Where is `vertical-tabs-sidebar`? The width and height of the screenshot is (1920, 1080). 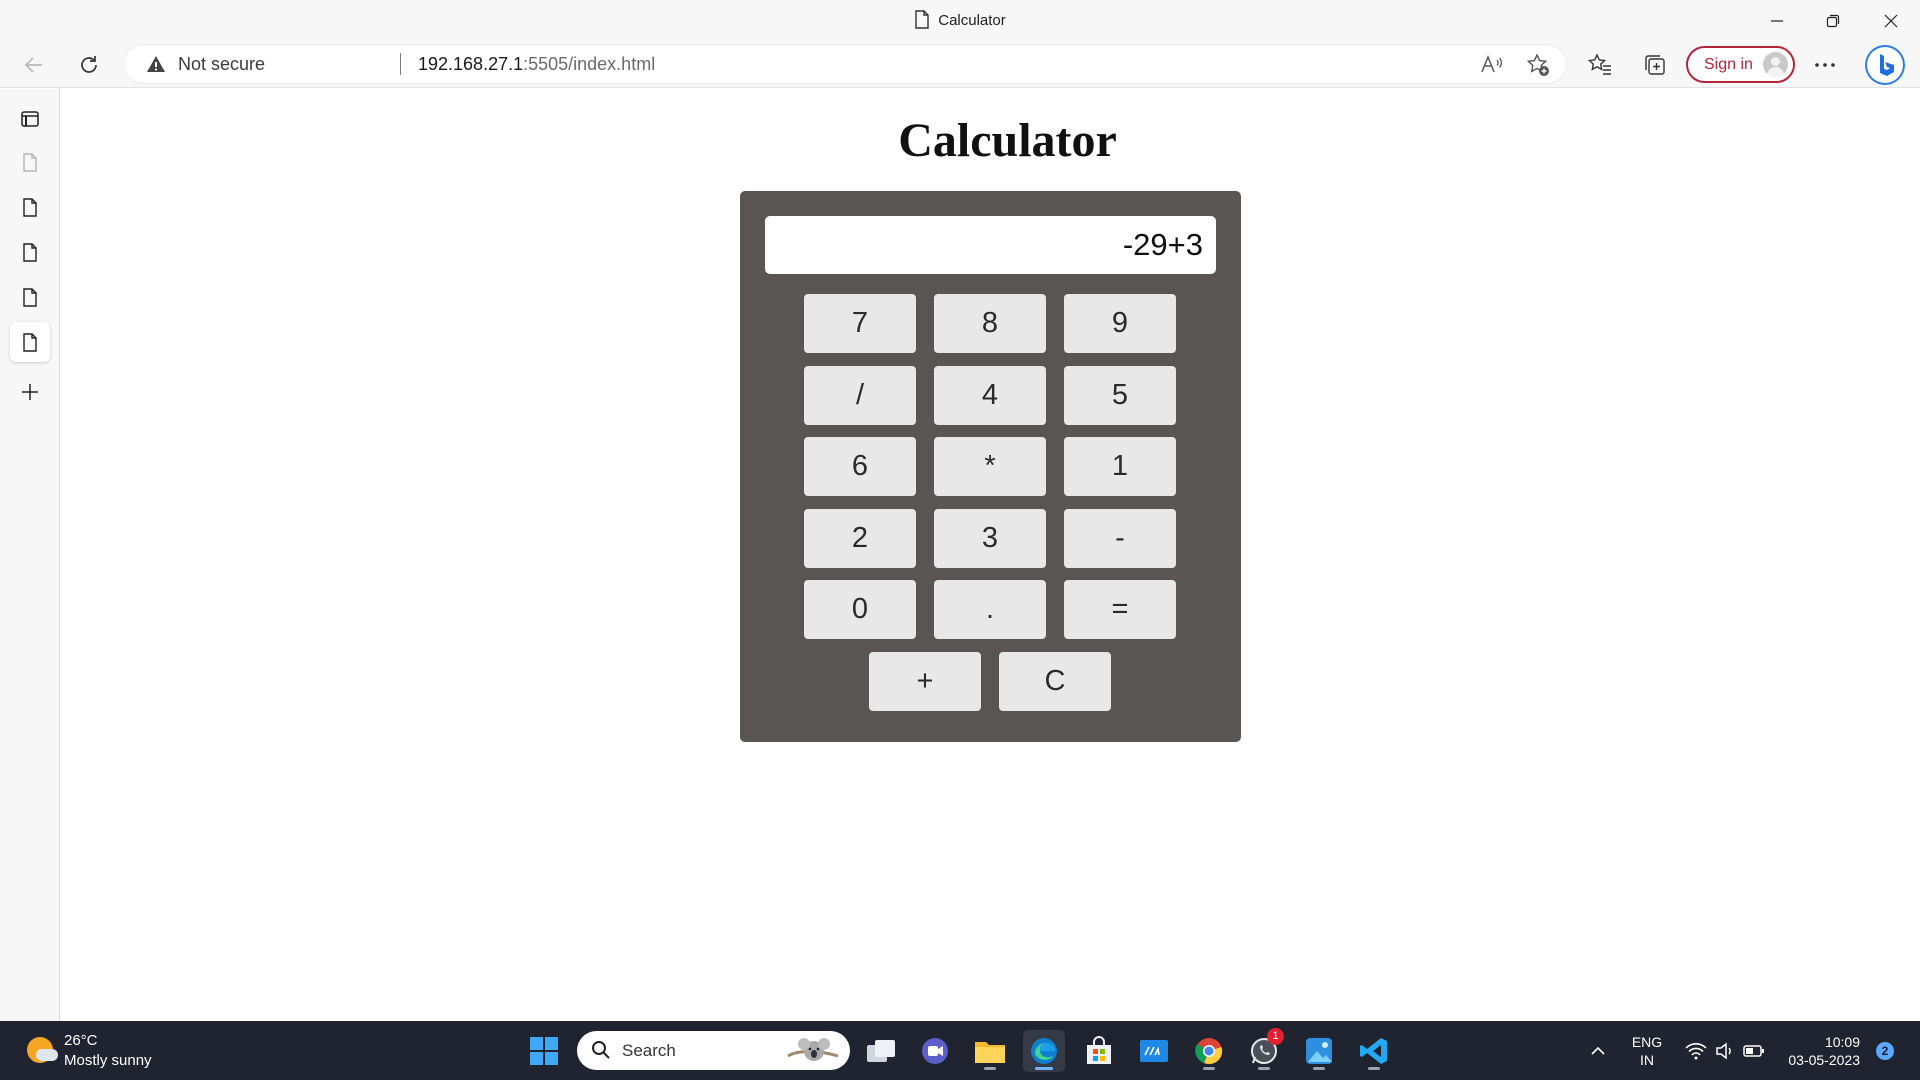
vertical-tabs-sidebar is located at coordinates (30, 555).